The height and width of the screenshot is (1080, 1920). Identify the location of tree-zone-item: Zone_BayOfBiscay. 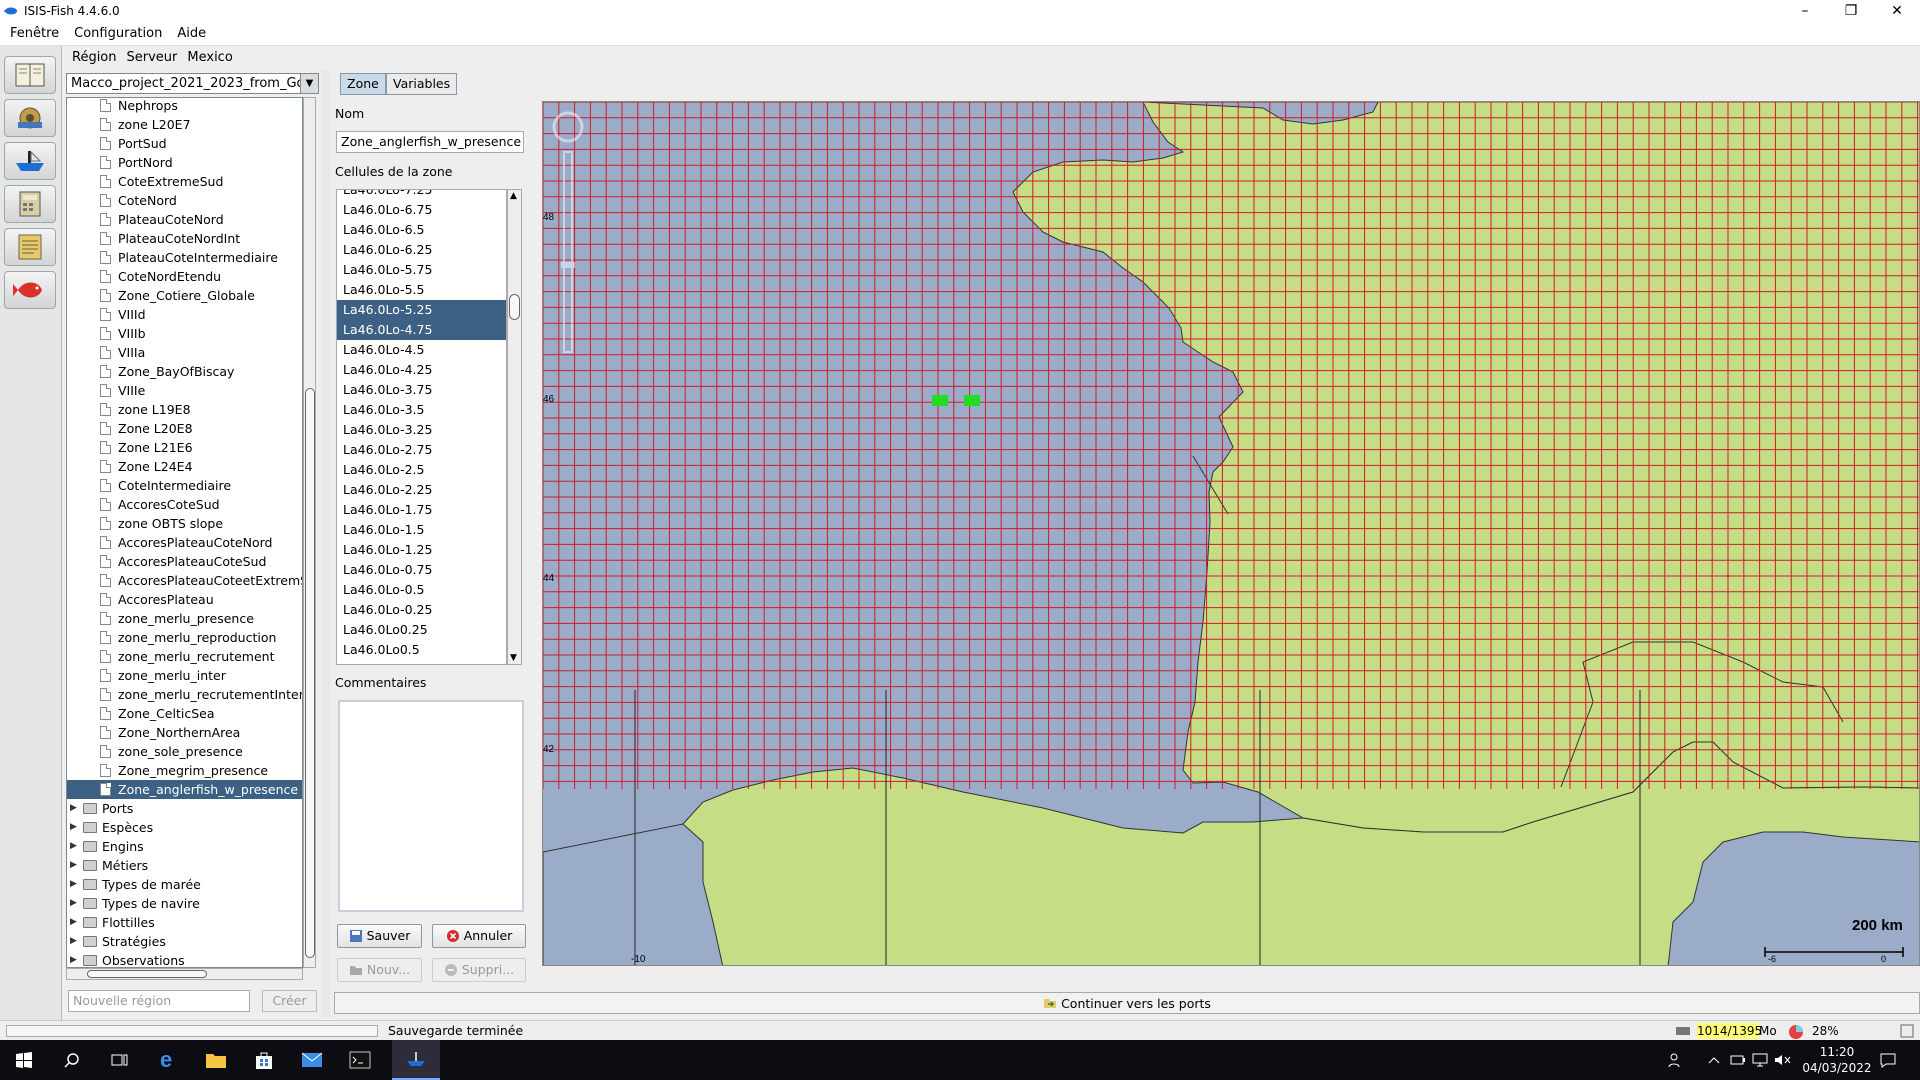
(184, 371).